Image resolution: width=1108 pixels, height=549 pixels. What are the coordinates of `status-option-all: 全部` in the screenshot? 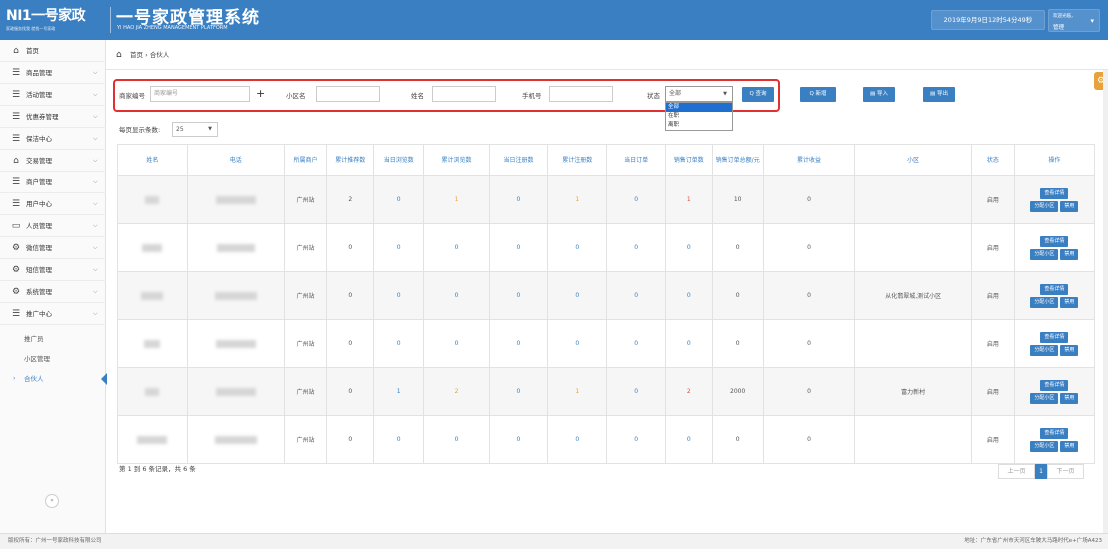 It's located at (699, 107).